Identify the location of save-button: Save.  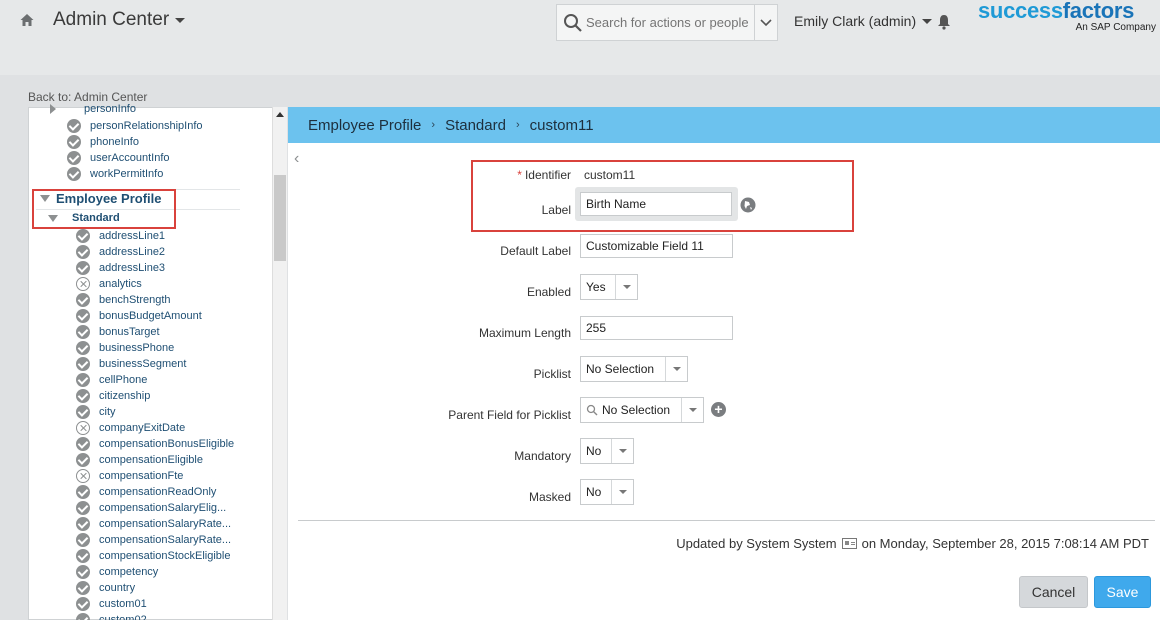
(1122, 592).